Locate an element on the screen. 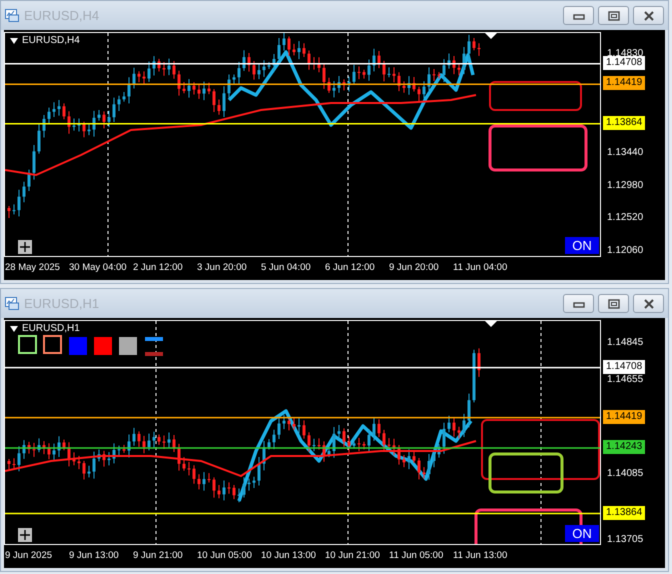  price-axis-label: 1.14085 is located at coordinates (625, 474).